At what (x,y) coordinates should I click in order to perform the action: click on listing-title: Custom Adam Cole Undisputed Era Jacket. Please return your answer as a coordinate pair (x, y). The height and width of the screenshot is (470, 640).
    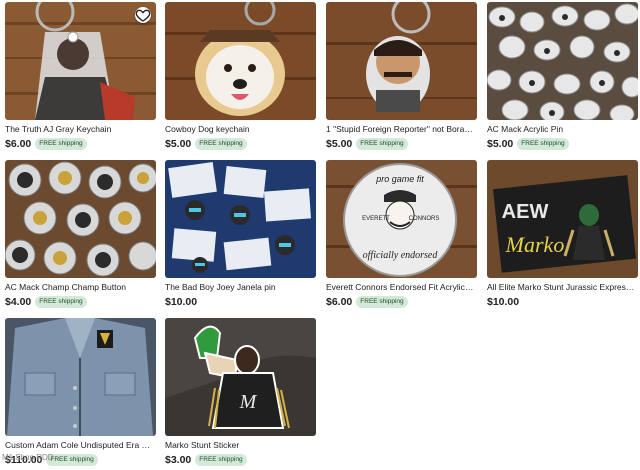
    Looking at the image, I should click on (79, 445).